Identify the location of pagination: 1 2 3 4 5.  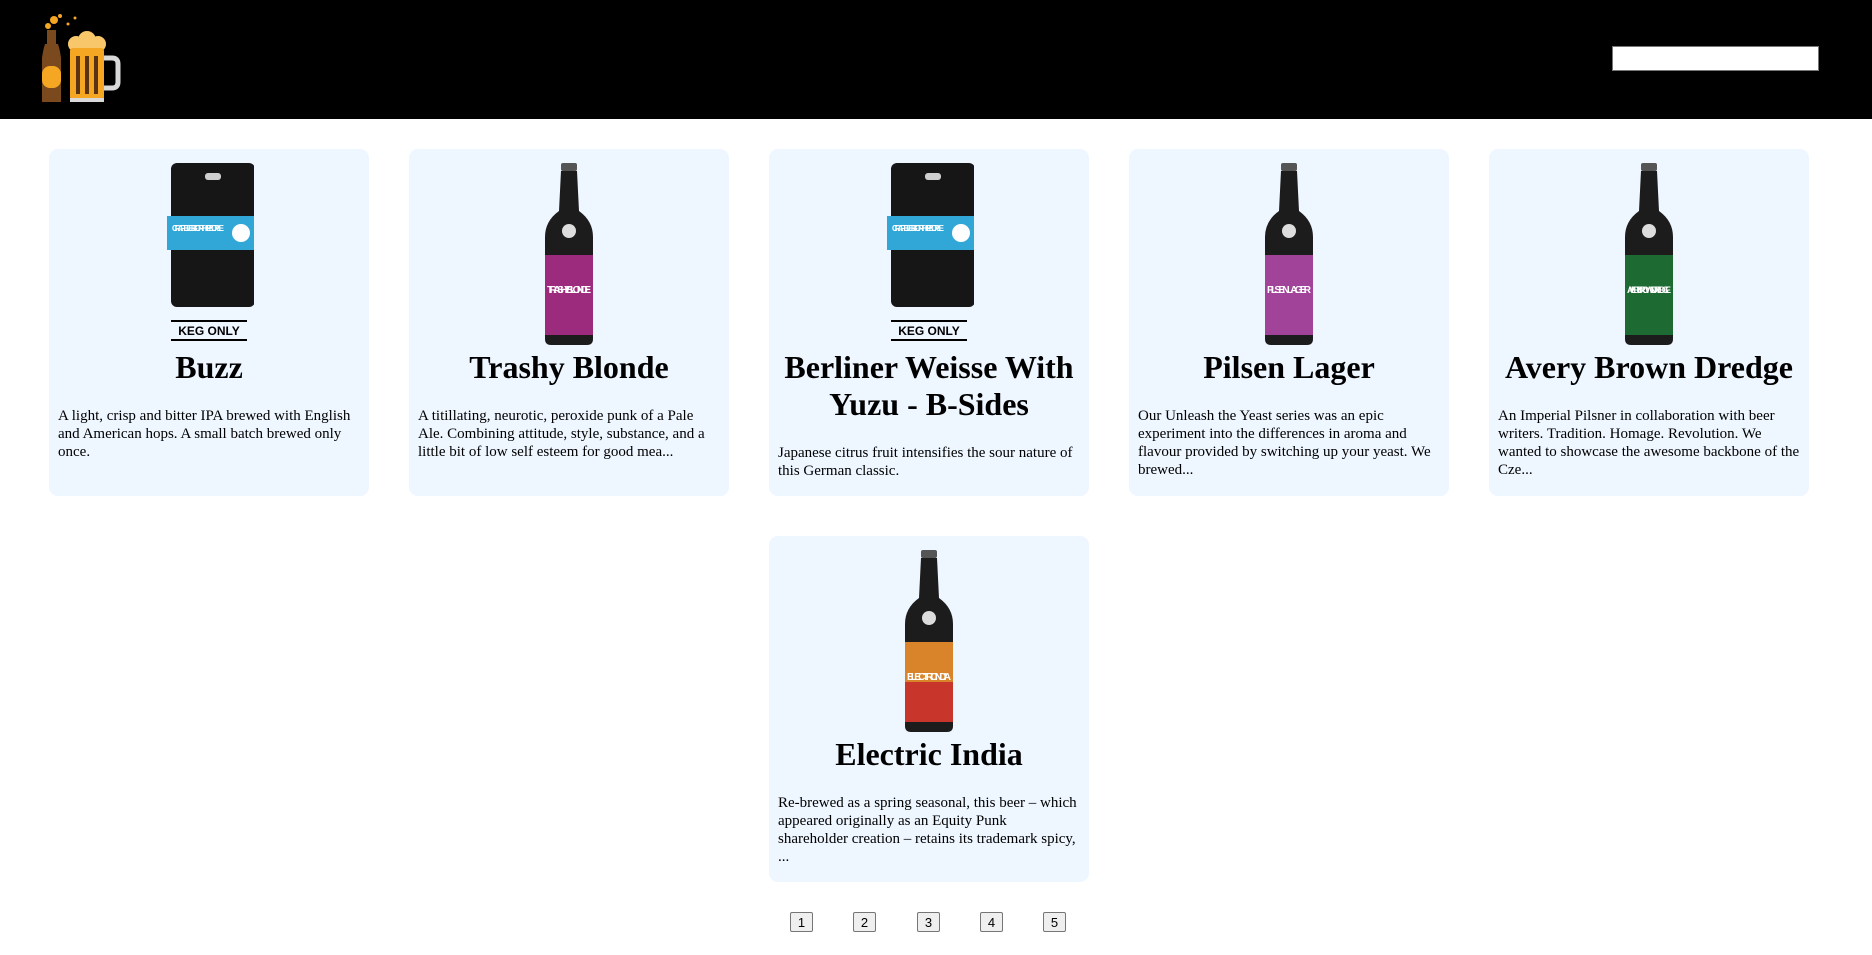
(936, 922).